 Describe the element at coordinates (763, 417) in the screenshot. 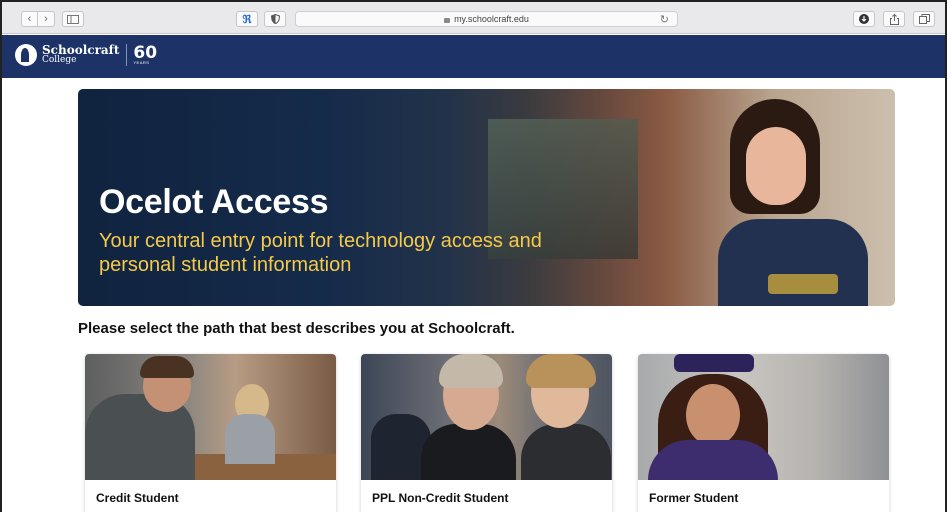

I see `former-student-photo` at that location.